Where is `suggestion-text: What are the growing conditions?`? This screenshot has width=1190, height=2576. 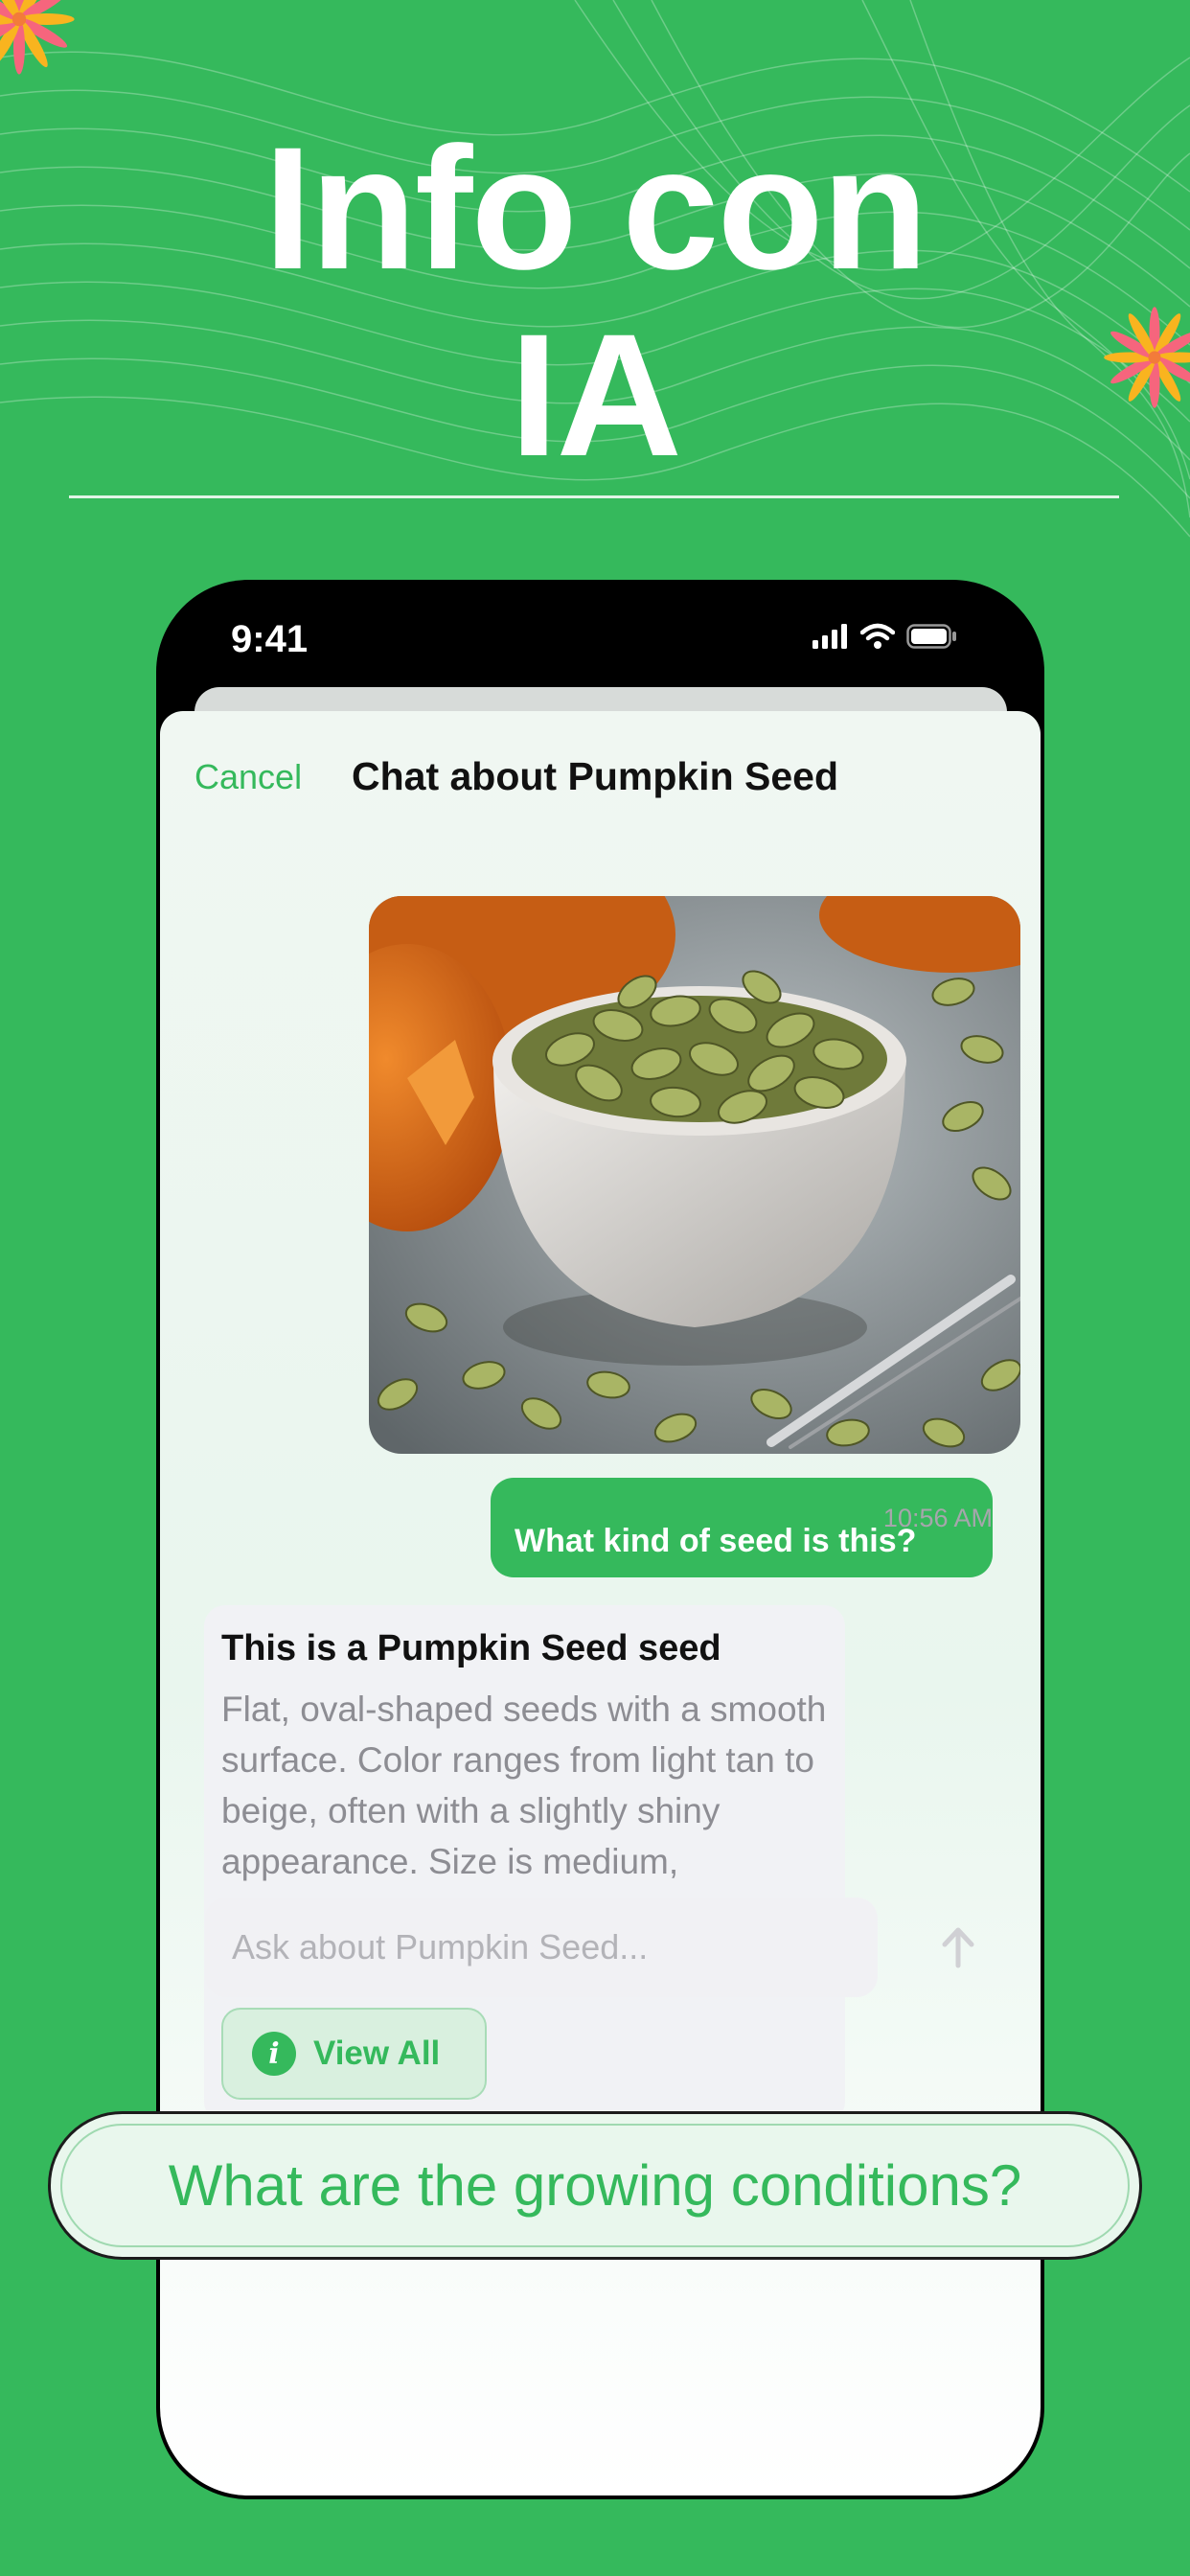 suggestion-text: What are the growing conditions? is located at coordinates (595, 2185).